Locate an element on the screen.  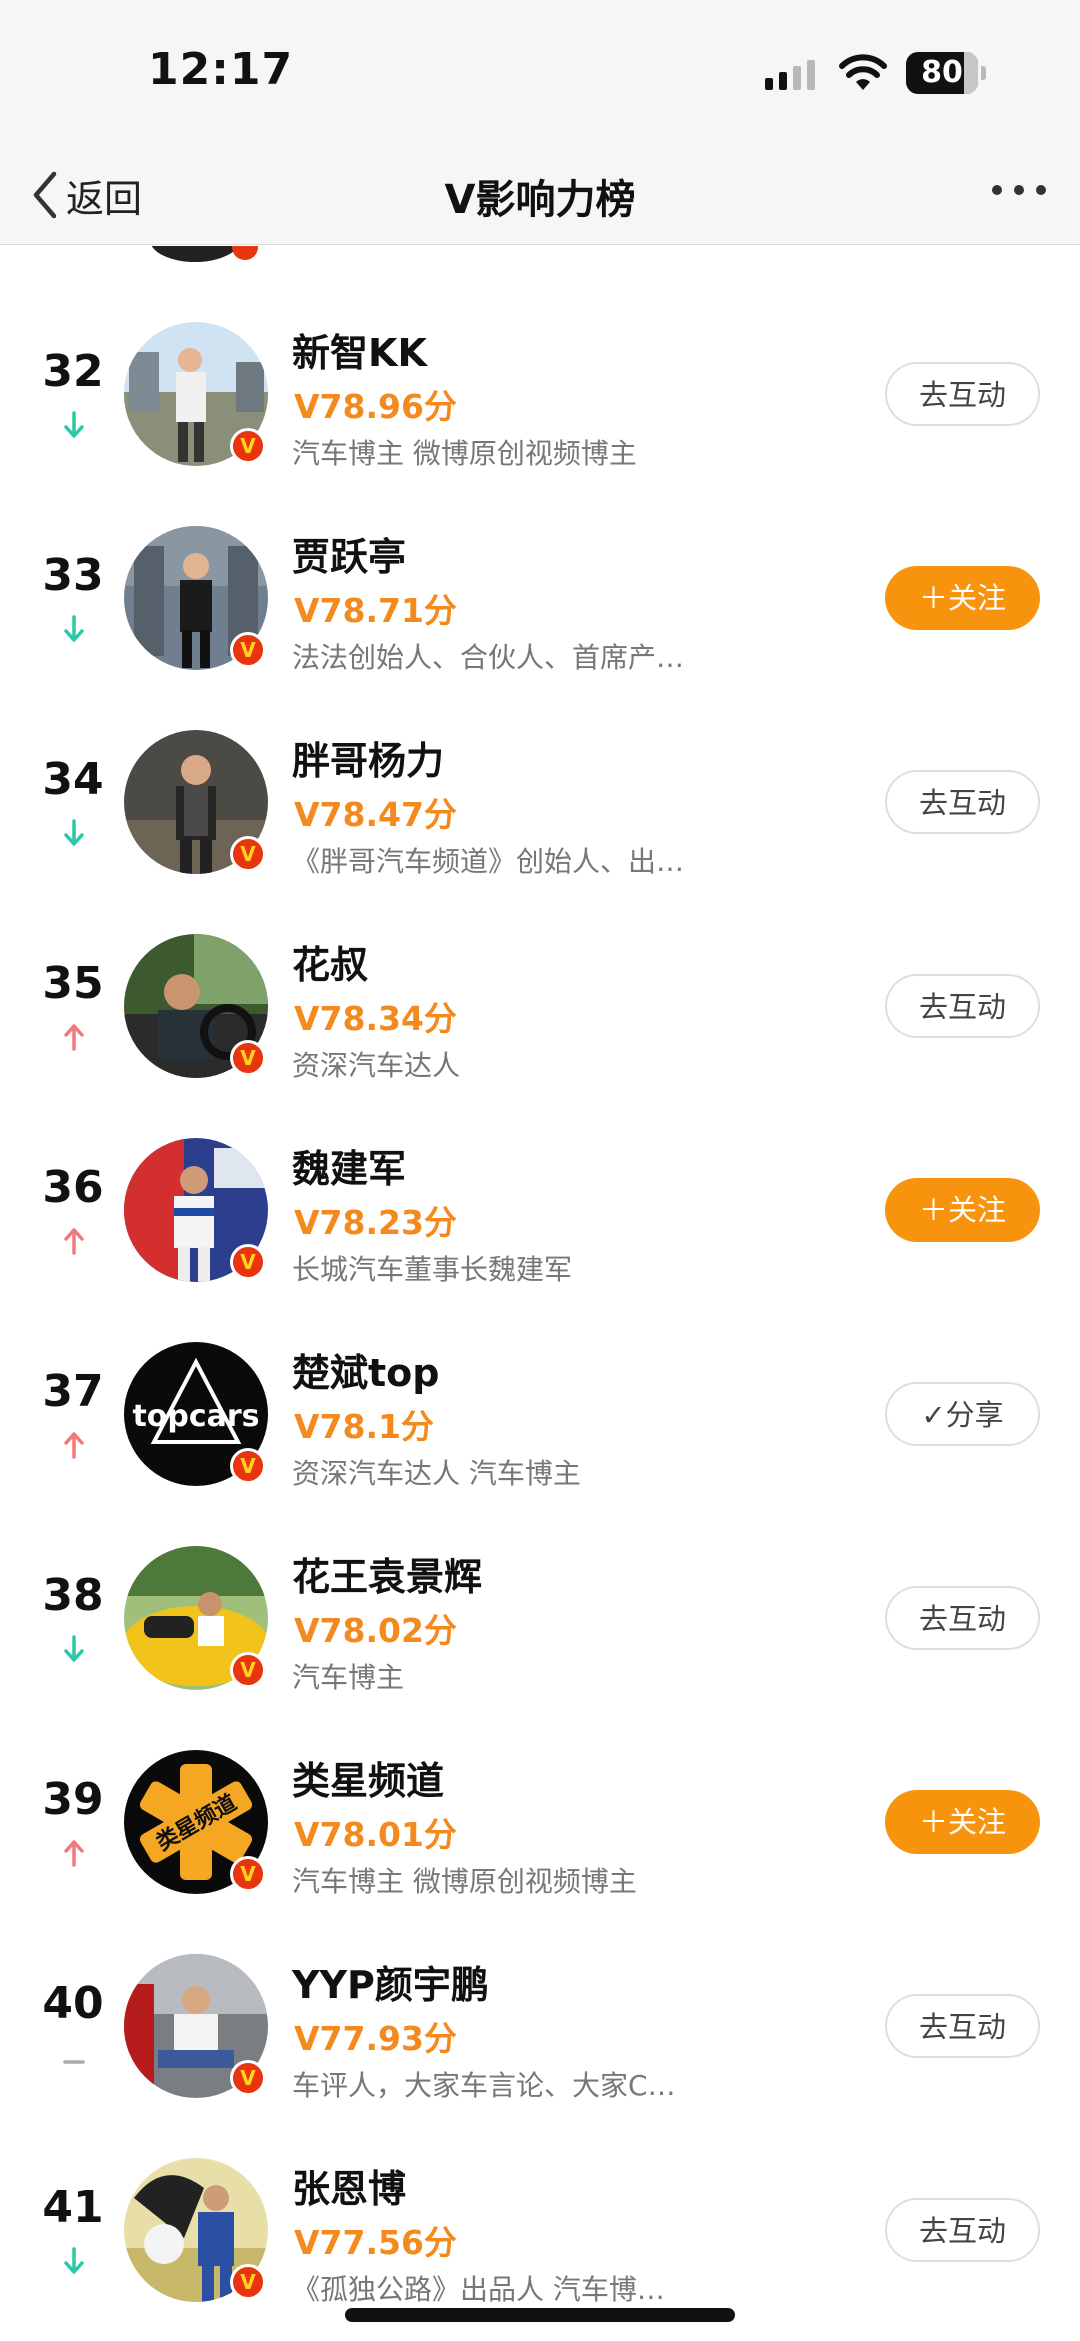
list-item: 37 topcars V 楚斌top V78.1分资深汽车达人 汽车博主 ✓分享 is located at coordinates (540, 1414).